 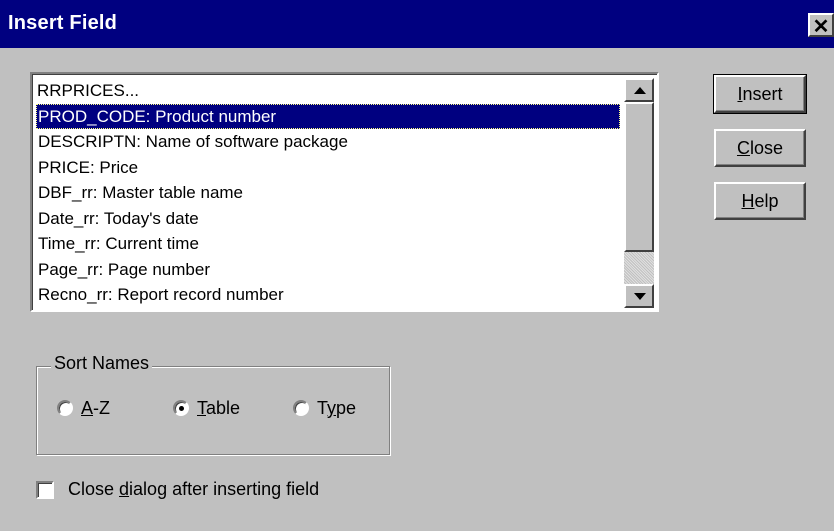 I want to click on close-after-insert-mnemonic: d, so click(x=124, y=489).